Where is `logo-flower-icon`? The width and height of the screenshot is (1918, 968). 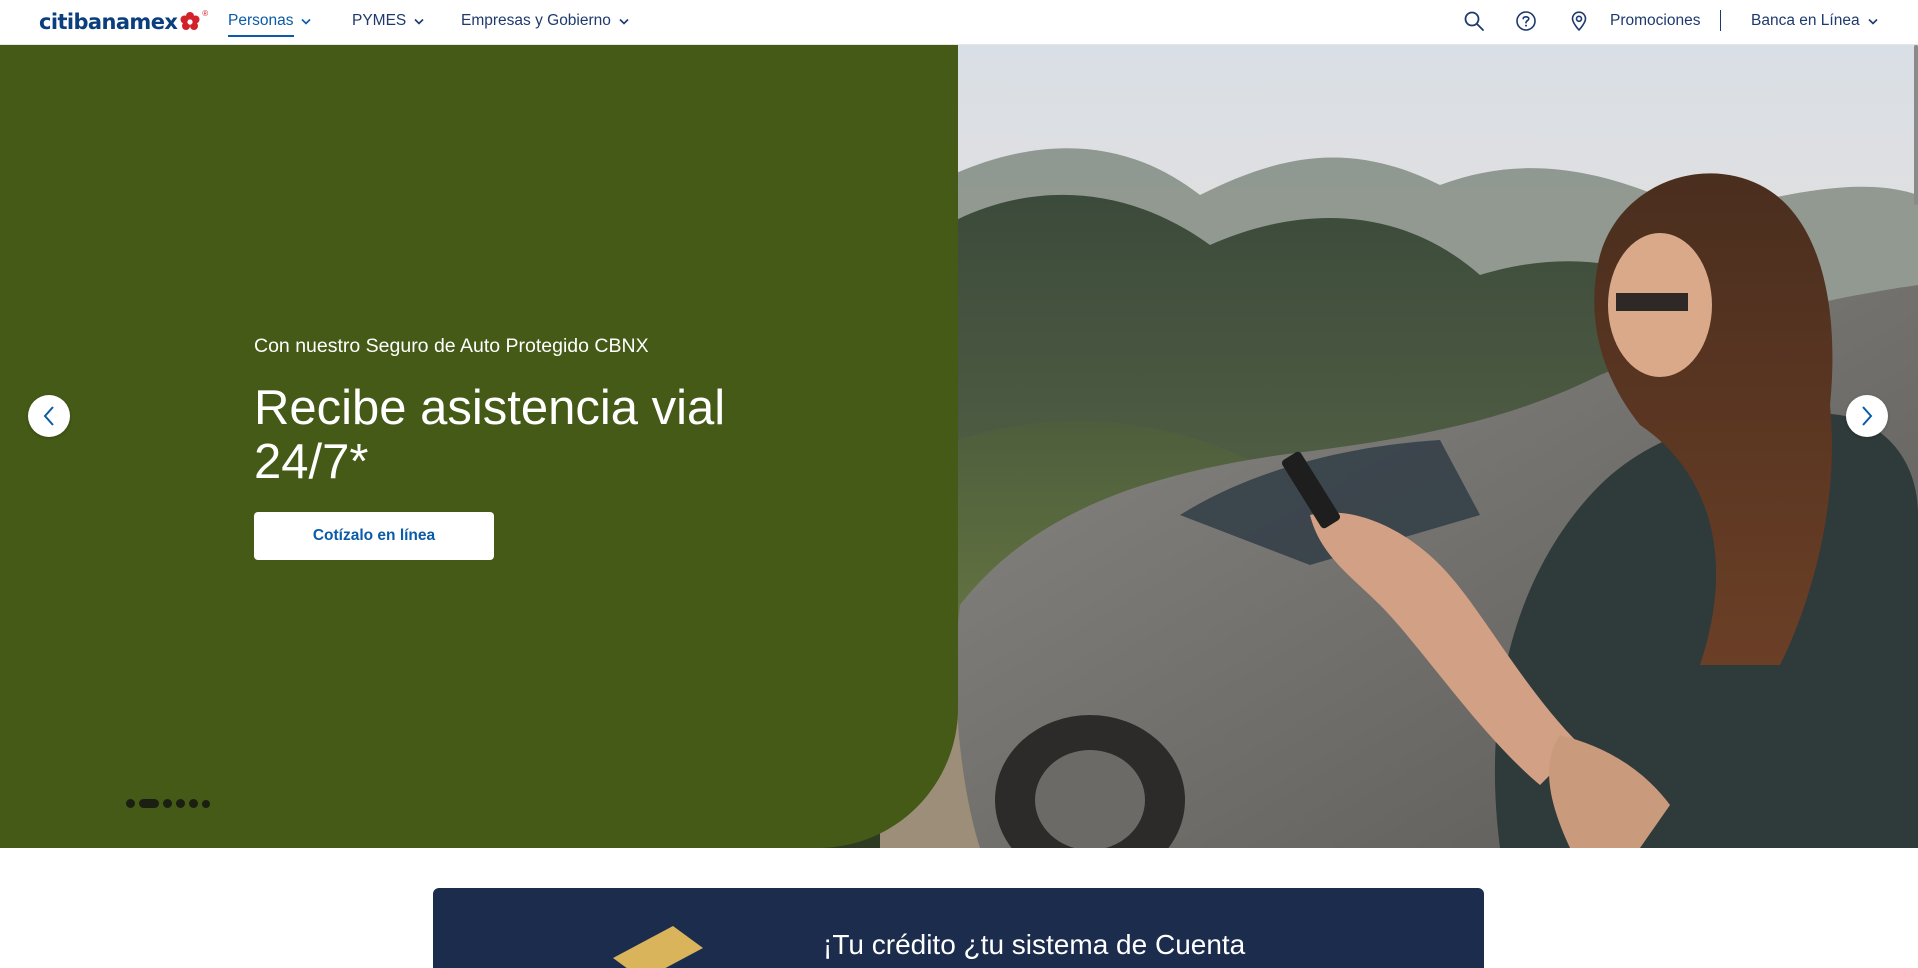
logo-flower-icon is located at coordinates (190, 21).